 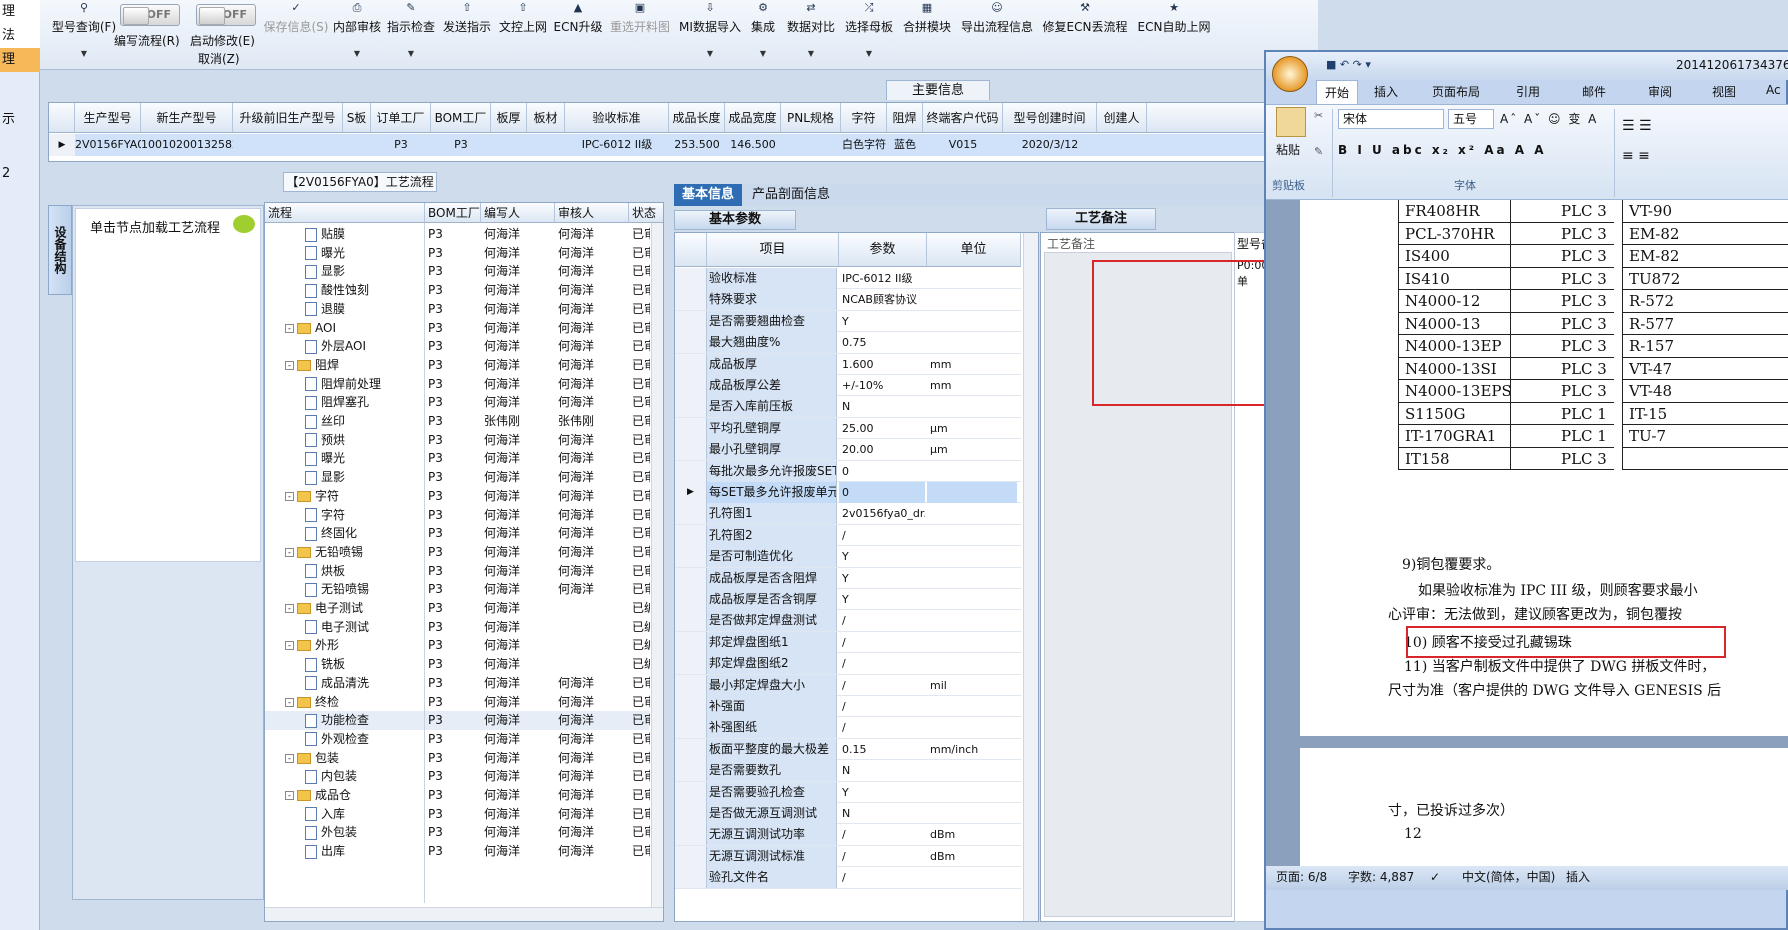 I want to click on param-row: 每批次最多允许报废SET 0, so click(x=848, y=471).